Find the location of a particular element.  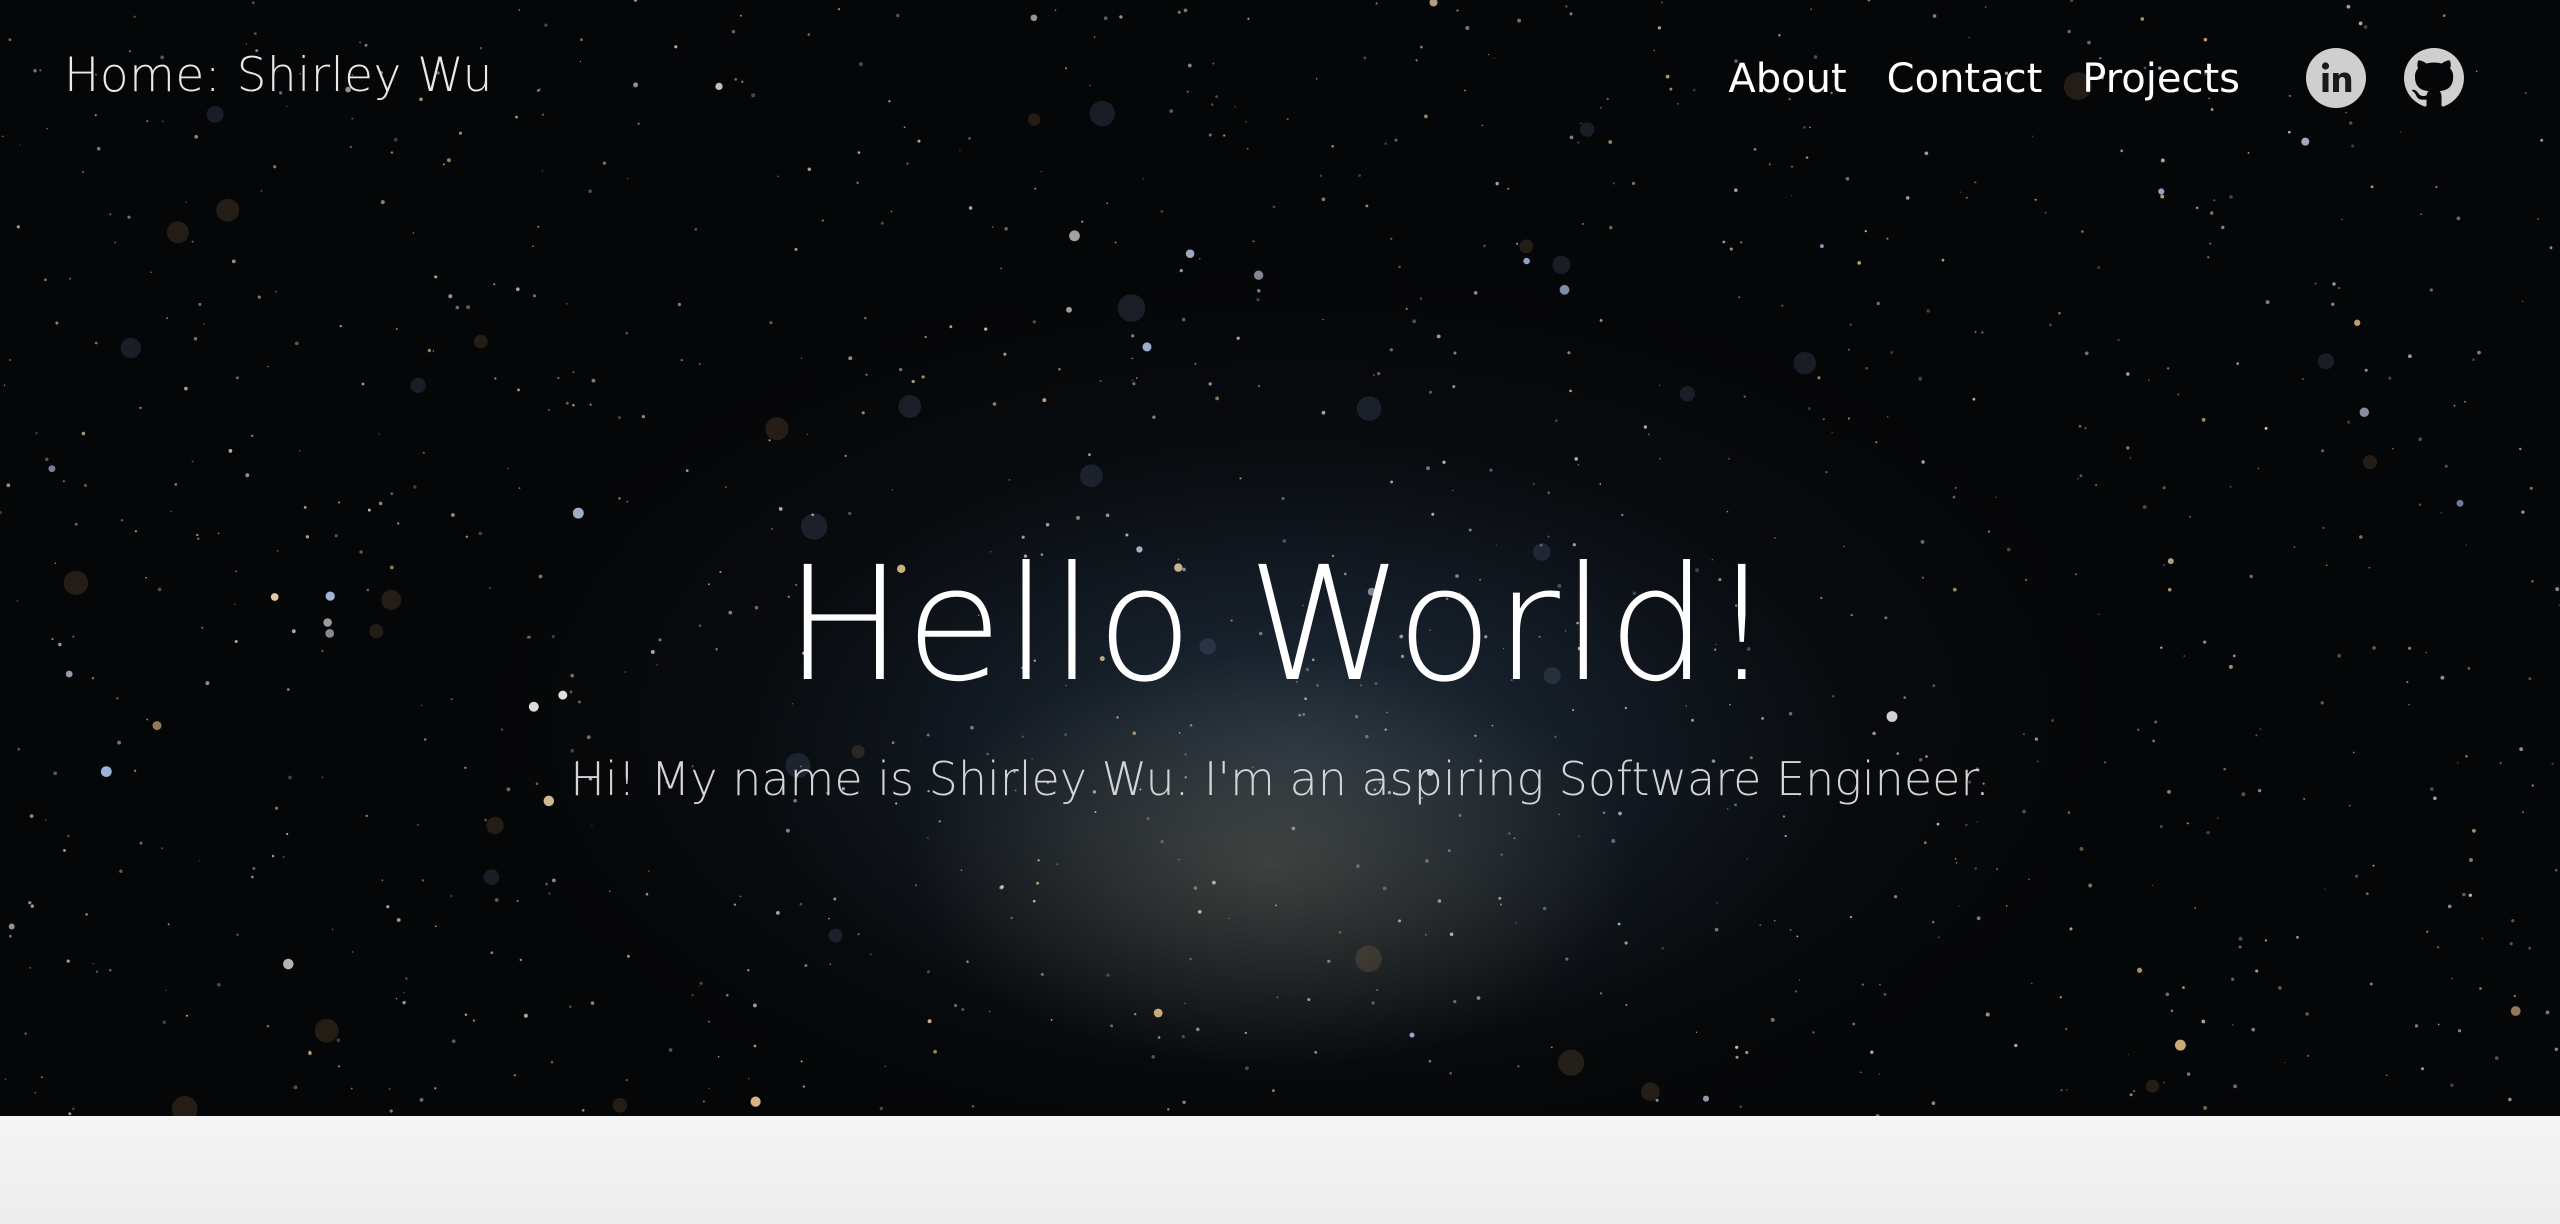

social-links is located at coordinates (2385, 78).